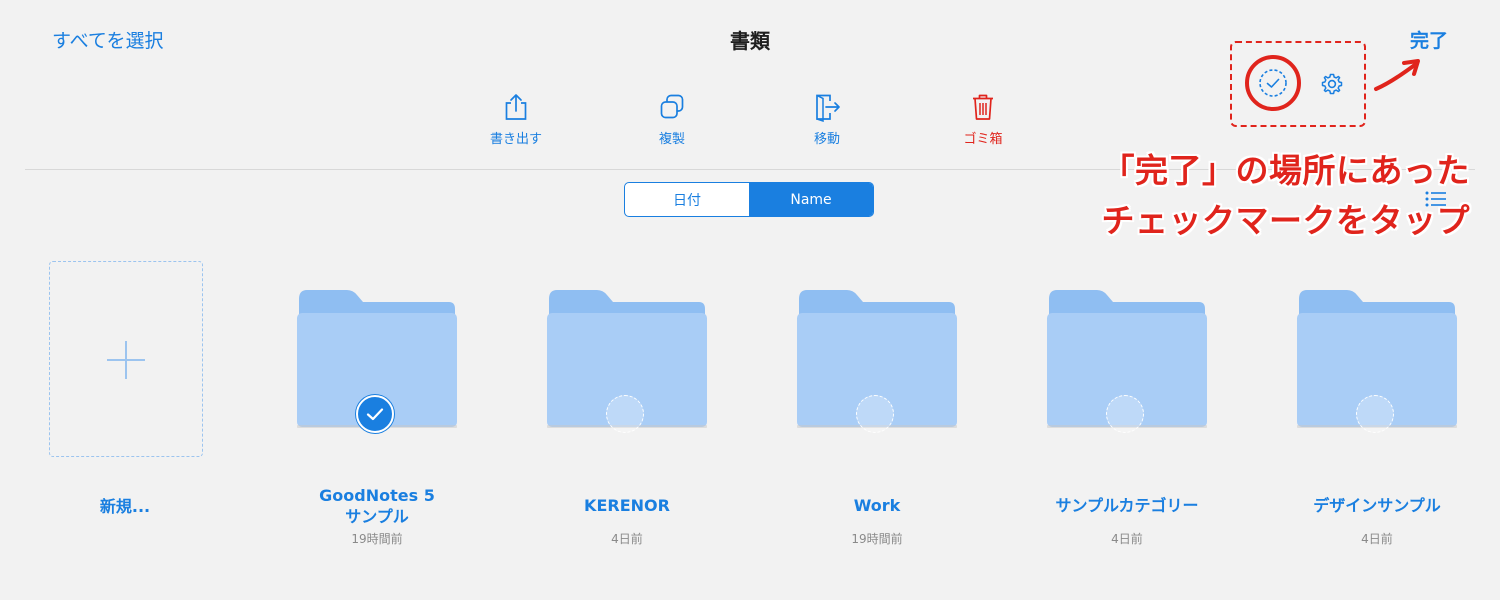 The width and height of the screenshot is (1500, 600). I want to click on folder-name-line-1: サンプルカテゴリー, so click(1127, 505).